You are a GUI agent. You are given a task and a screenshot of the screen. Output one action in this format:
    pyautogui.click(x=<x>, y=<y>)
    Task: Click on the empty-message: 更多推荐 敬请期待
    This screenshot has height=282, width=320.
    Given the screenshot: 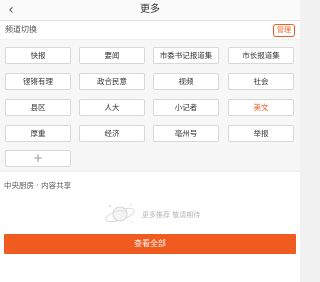 What is the action you would take?
    pyautogui.click(x=171, y=215)
    